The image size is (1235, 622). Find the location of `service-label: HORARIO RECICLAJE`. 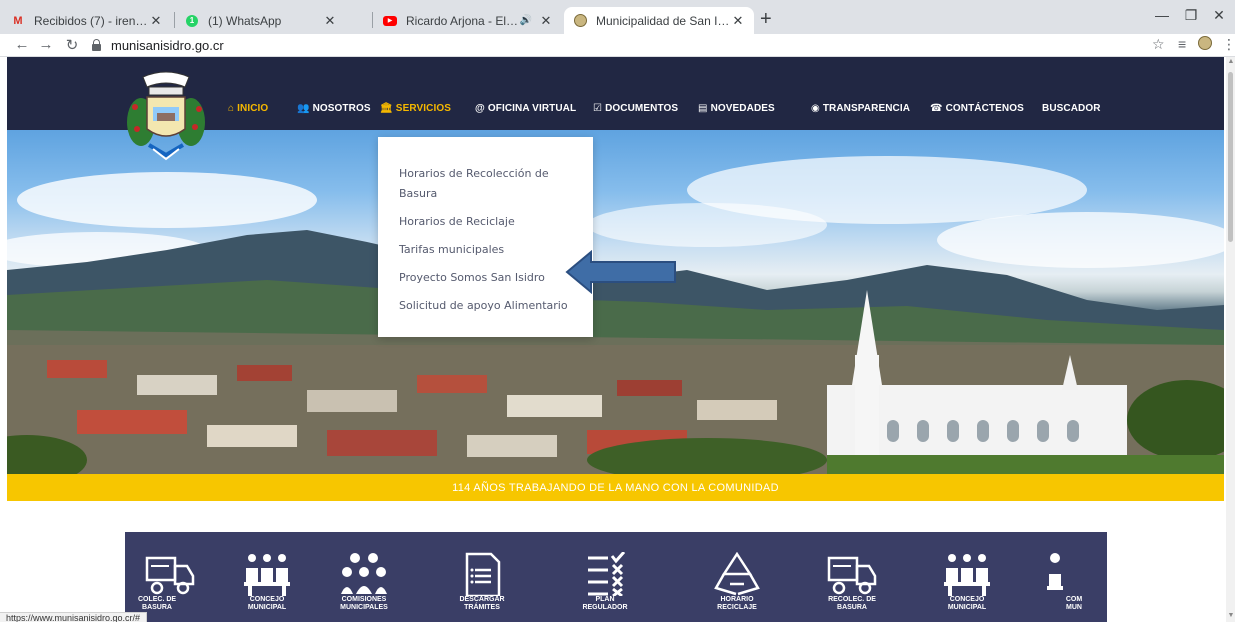

service-label: HORARIO RECICLAJE is located at coordinates (737, 603).